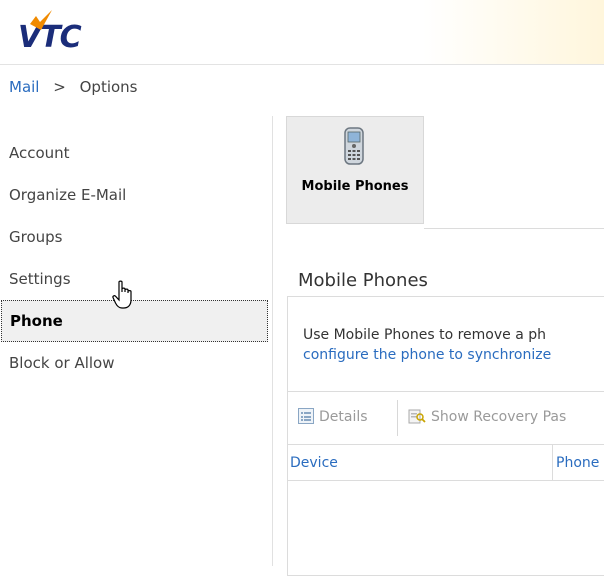  I want to click on phones-toolbar: Details Show Recovery Pas, so click(446, 418).